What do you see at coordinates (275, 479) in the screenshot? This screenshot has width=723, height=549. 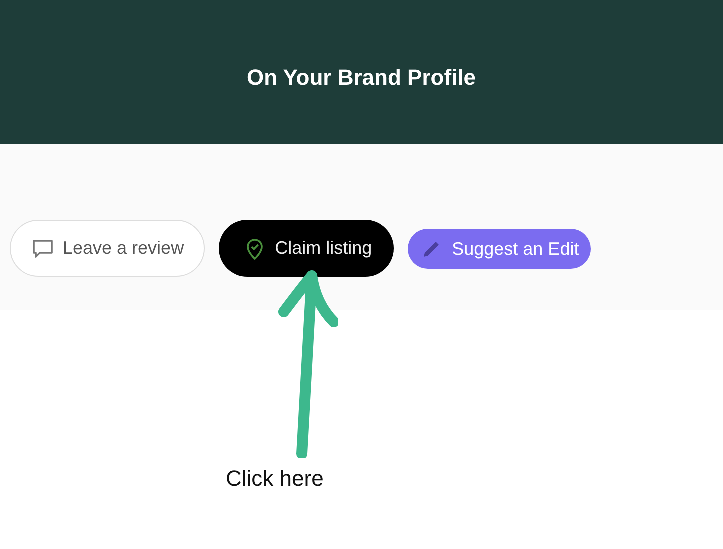 I see `annotation-text: Click here` at bounding box center [275, 479].